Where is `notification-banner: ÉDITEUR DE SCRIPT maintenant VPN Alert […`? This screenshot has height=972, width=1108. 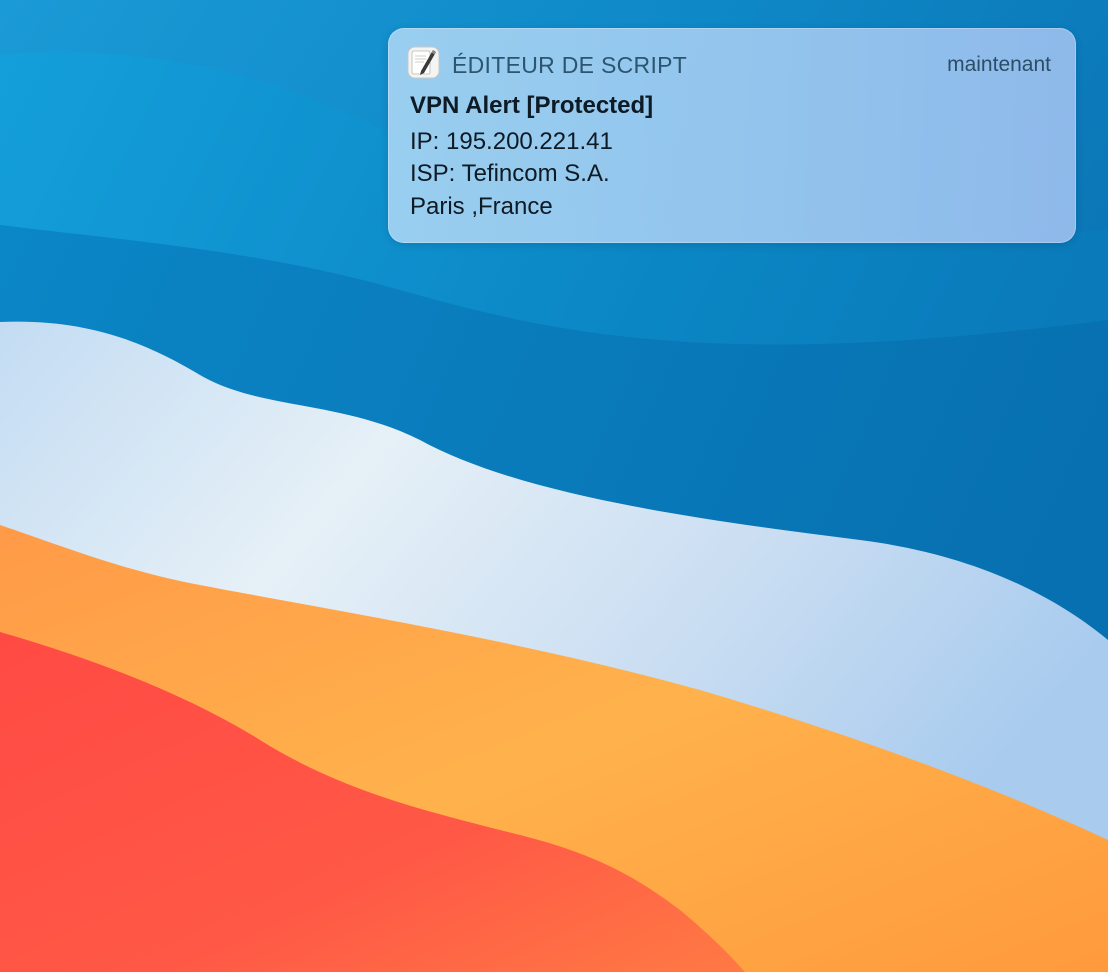
notification-banner: ÉDITEUR DE SCRIPT maintenant VPN Alert [… is located at coordinates (732, 135).